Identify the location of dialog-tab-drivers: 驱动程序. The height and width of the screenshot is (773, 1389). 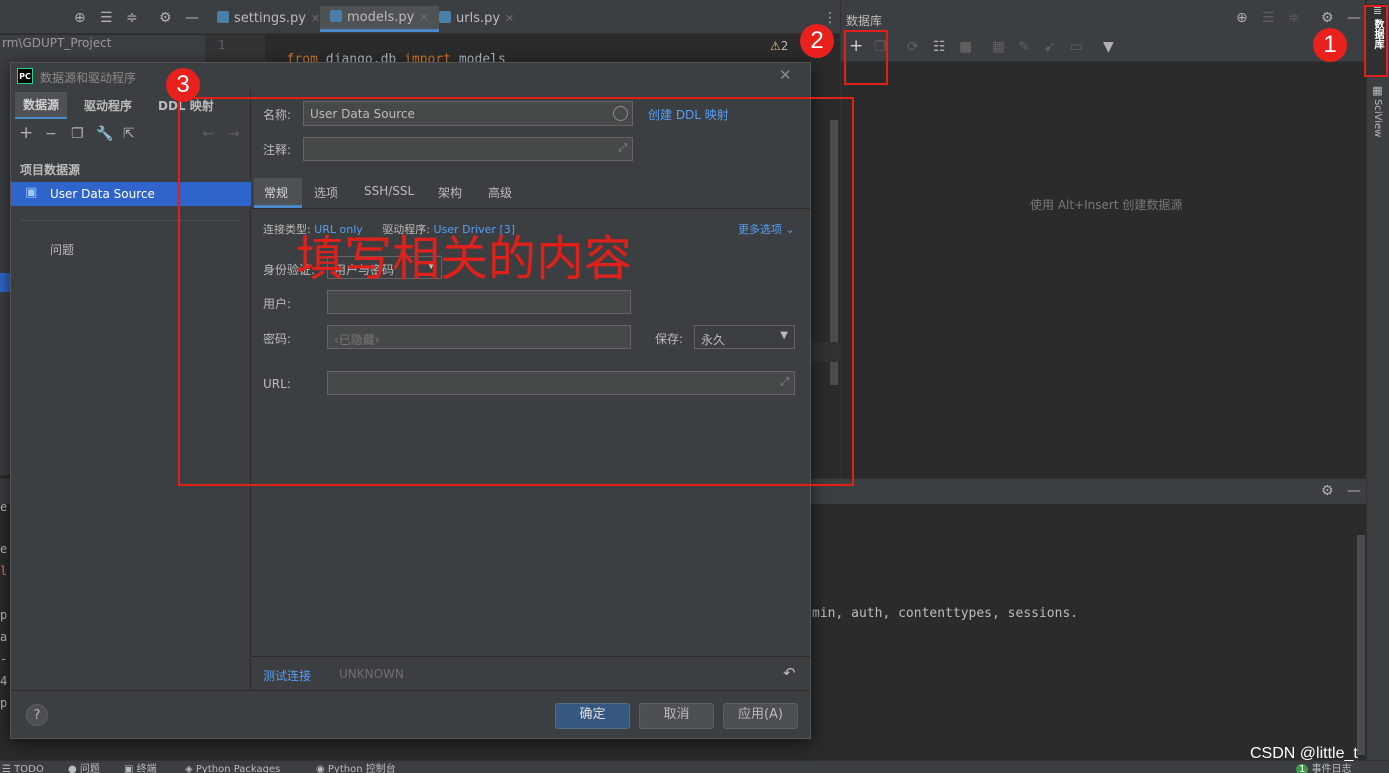
(108, 105).